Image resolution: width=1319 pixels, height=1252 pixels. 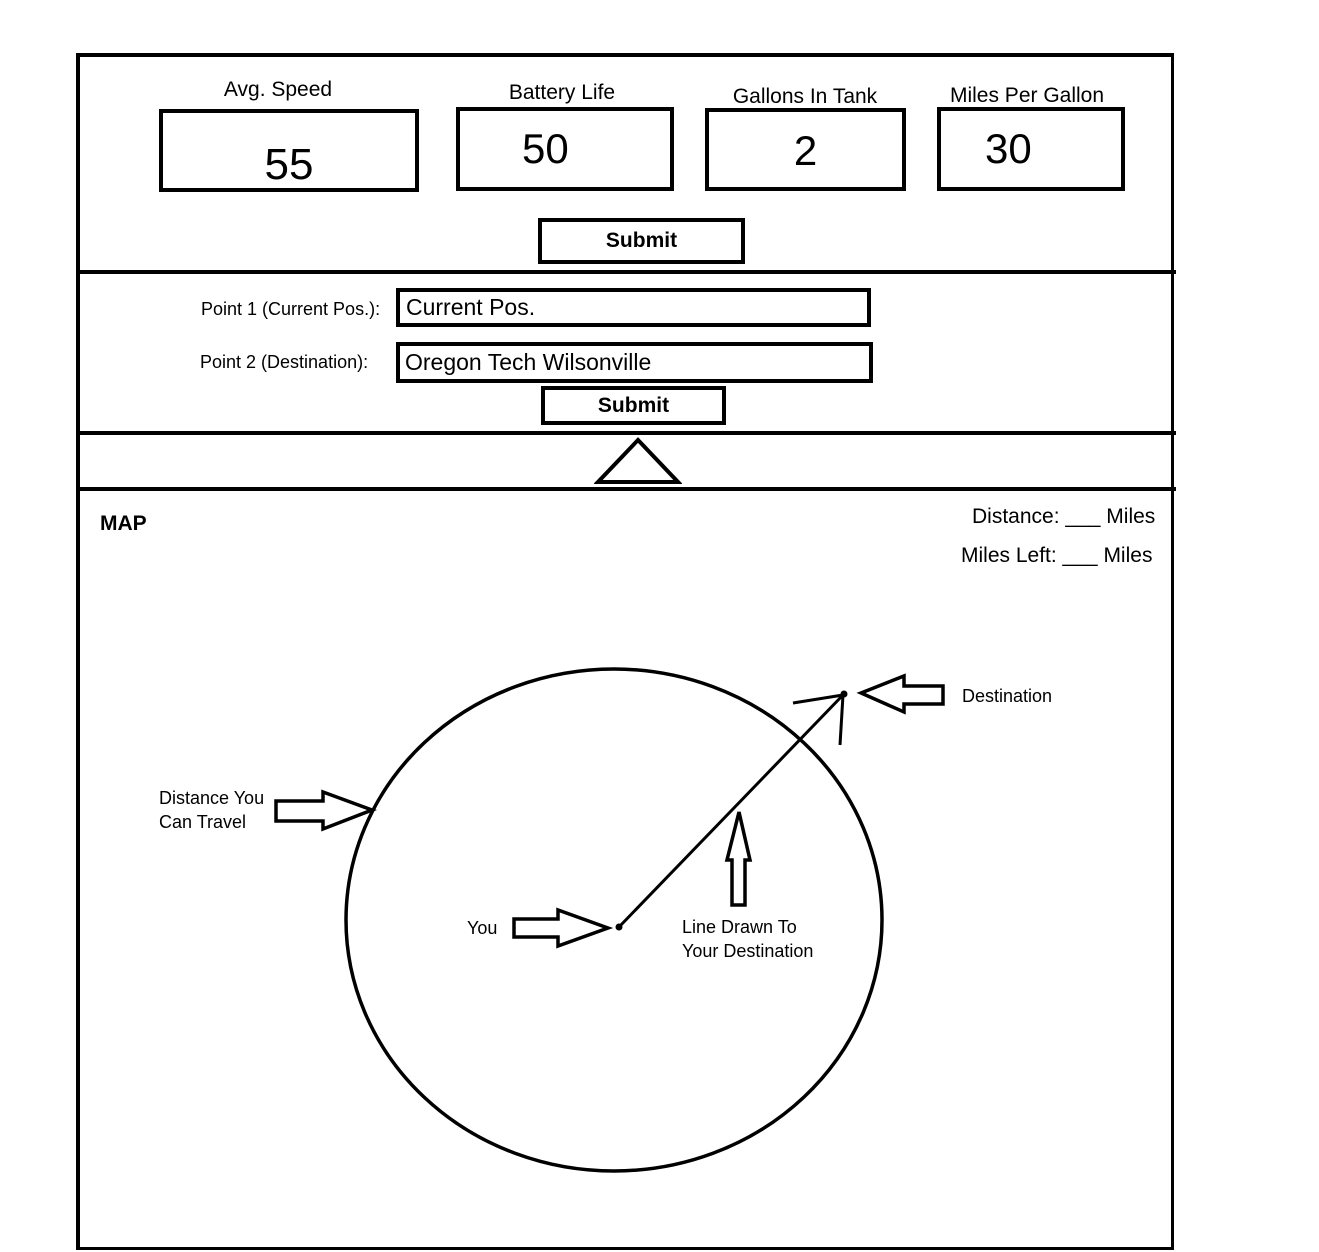 I want to click on miles-per-gallon-label: Miles Per Gallon, so click(x=1027, y=95).